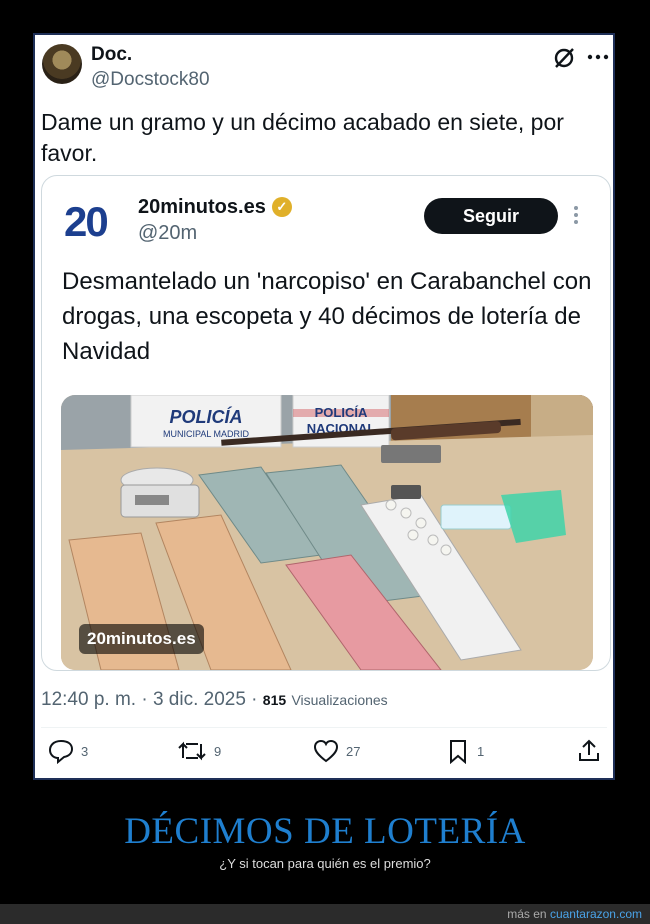 Image resolution: width=650 pixels, height=924 pixels. I want to click on share-button, so click(589, 751).